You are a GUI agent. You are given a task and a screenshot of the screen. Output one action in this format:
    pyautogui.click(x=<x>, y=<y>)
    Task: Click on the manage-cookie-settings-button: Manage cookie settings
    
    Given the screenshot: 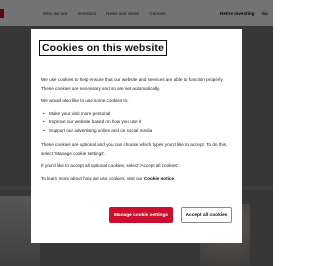 What is the action you would take?
    pyautogui.click(x=141, y=215)
    